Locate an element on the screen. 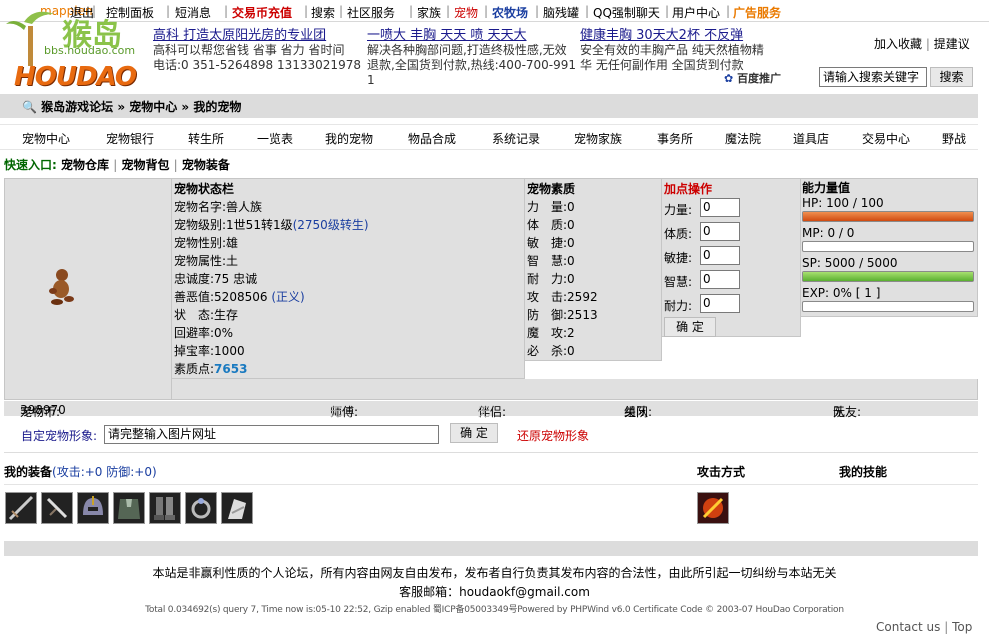 The width and height of the screenshot is (989, 639). breadcrumb-bar: 🔍 猴岛游戏论坛 » 宠物中心 » 我的宠物 is located at coordinates (489, 106).